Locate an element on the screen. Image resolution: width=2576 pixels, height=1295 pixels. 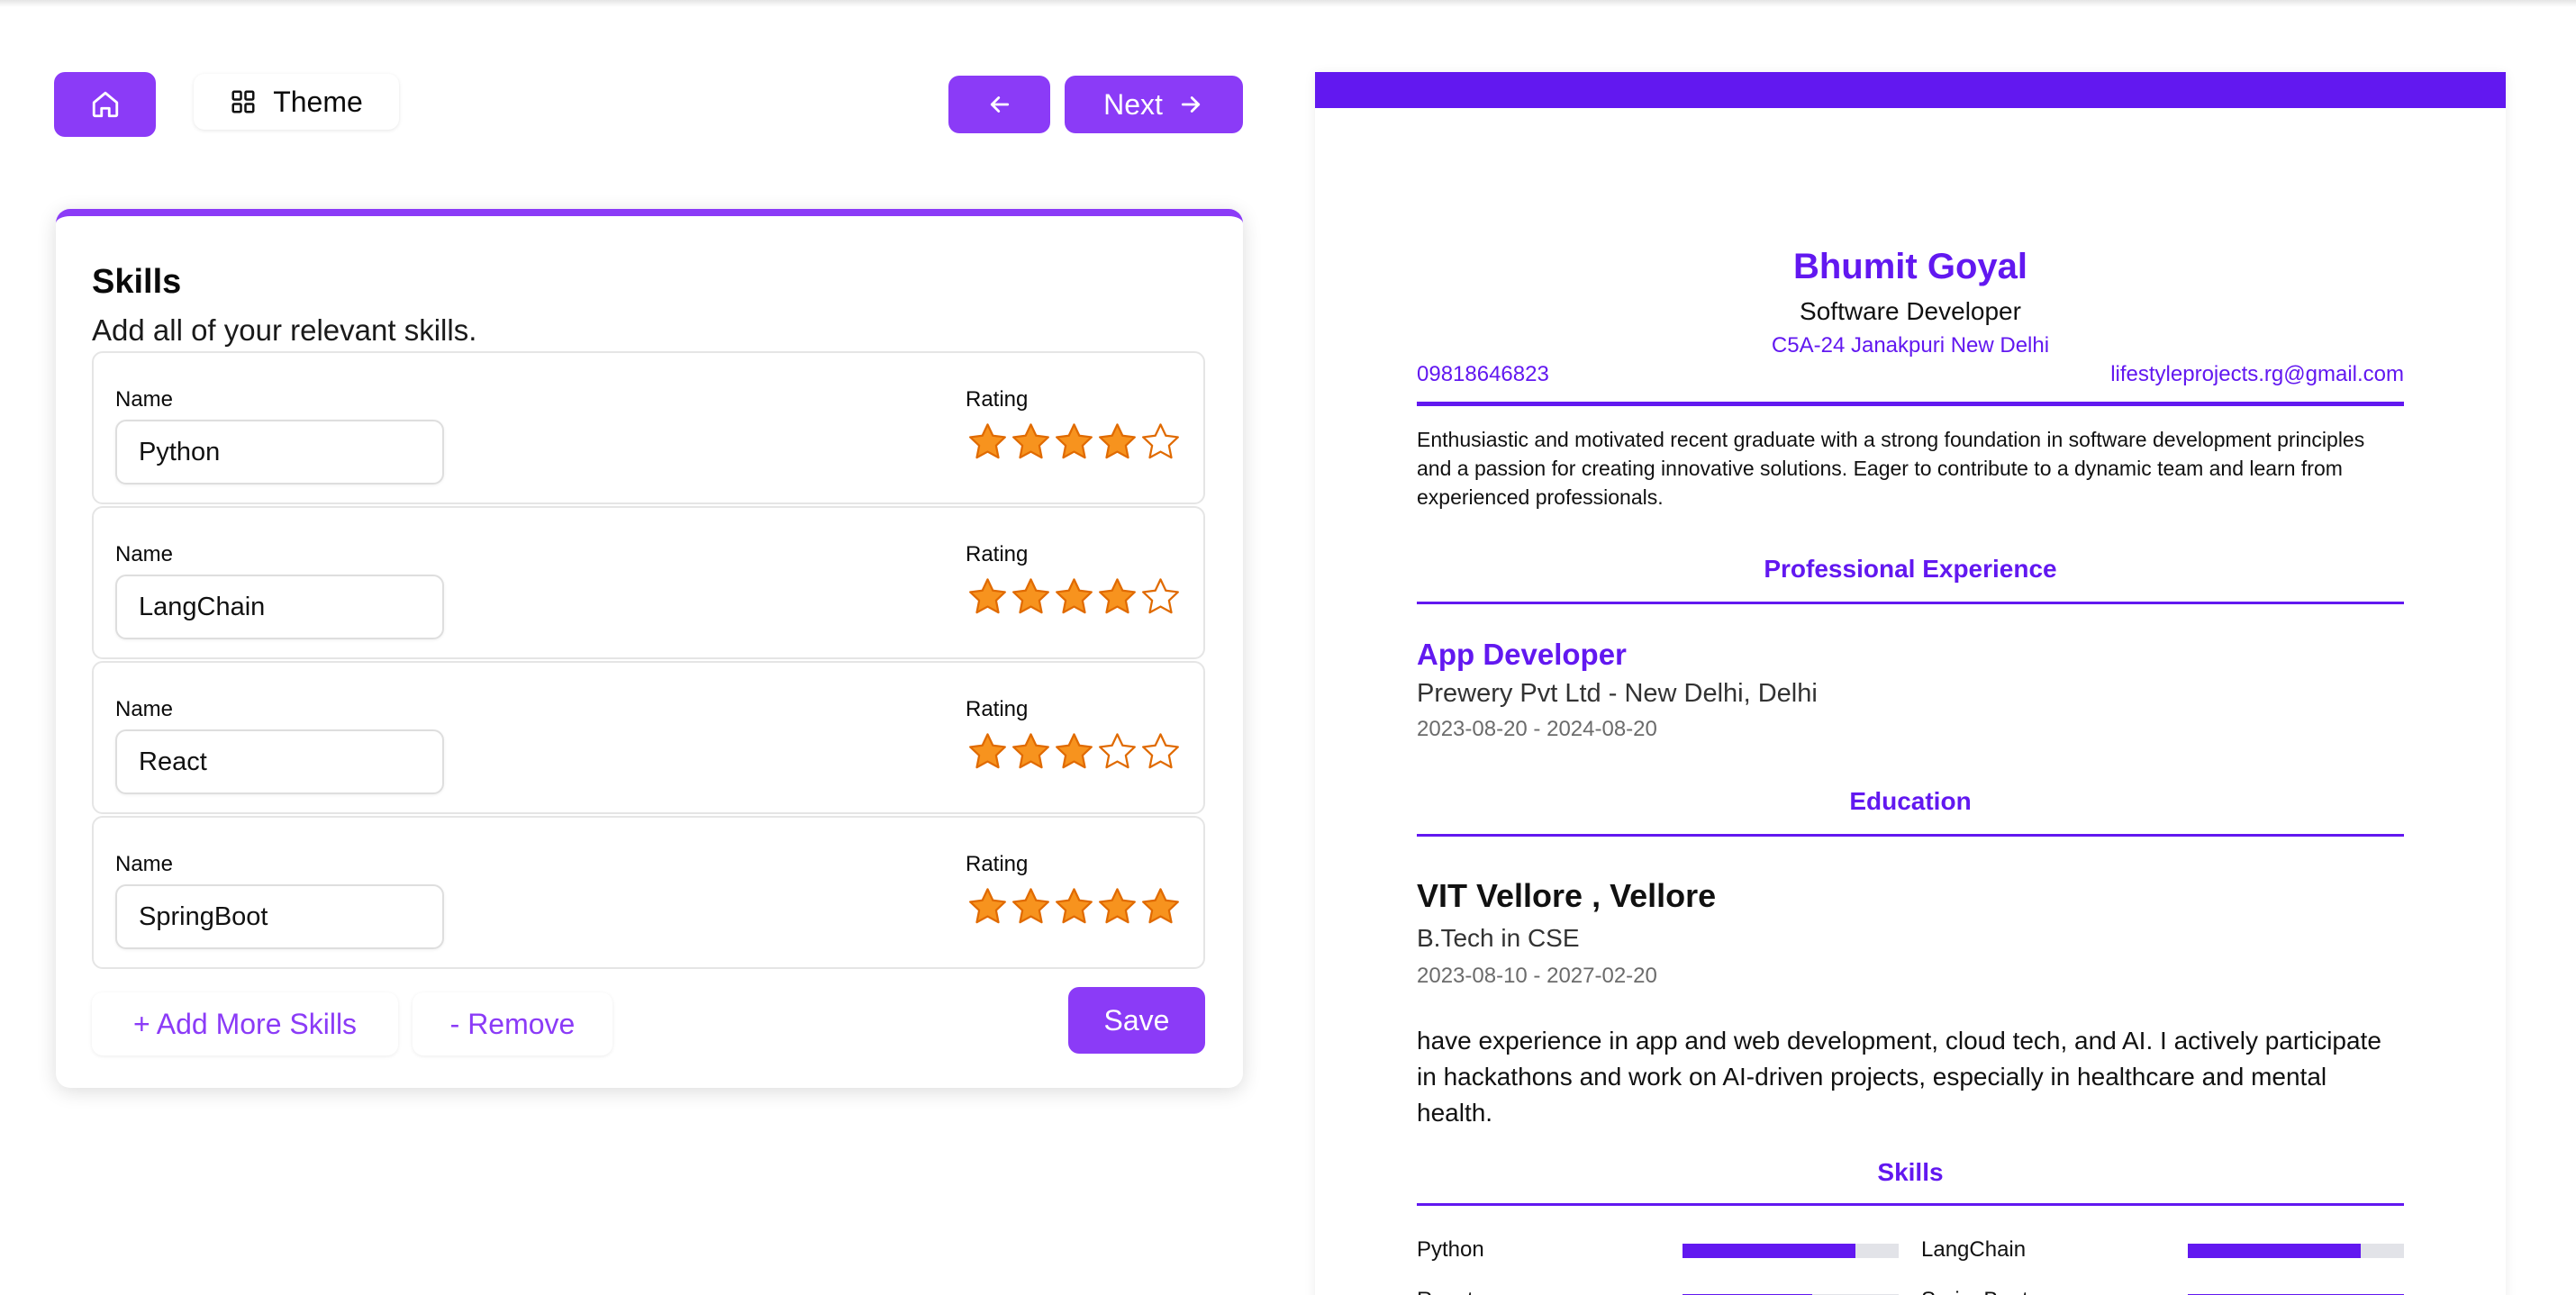
experience-divider is located at coordinates (1910, 603).